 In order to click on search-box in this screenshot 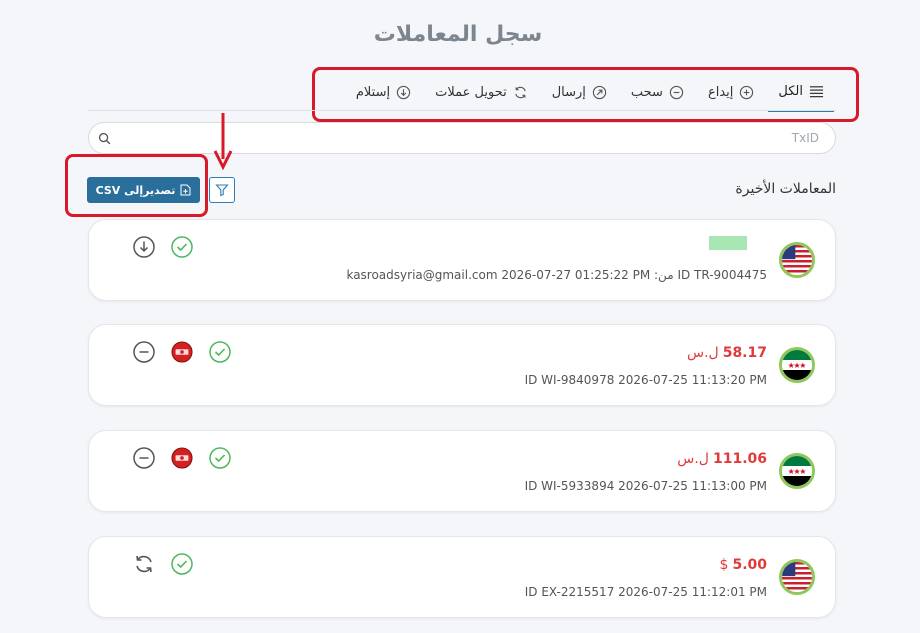, I will do `click(462, 138)`.